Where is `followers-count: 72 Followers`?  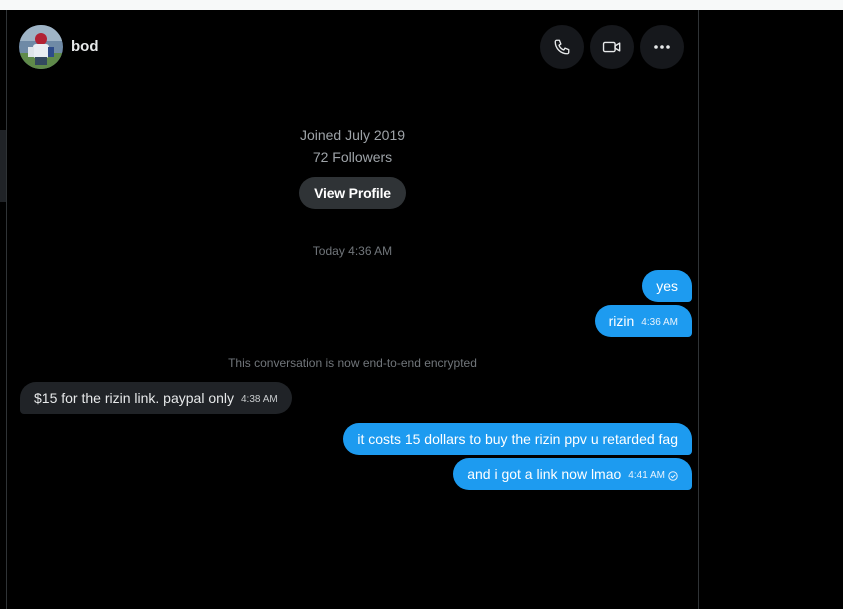
followers-count: 72 Followers is located at coordinates (352, 157).